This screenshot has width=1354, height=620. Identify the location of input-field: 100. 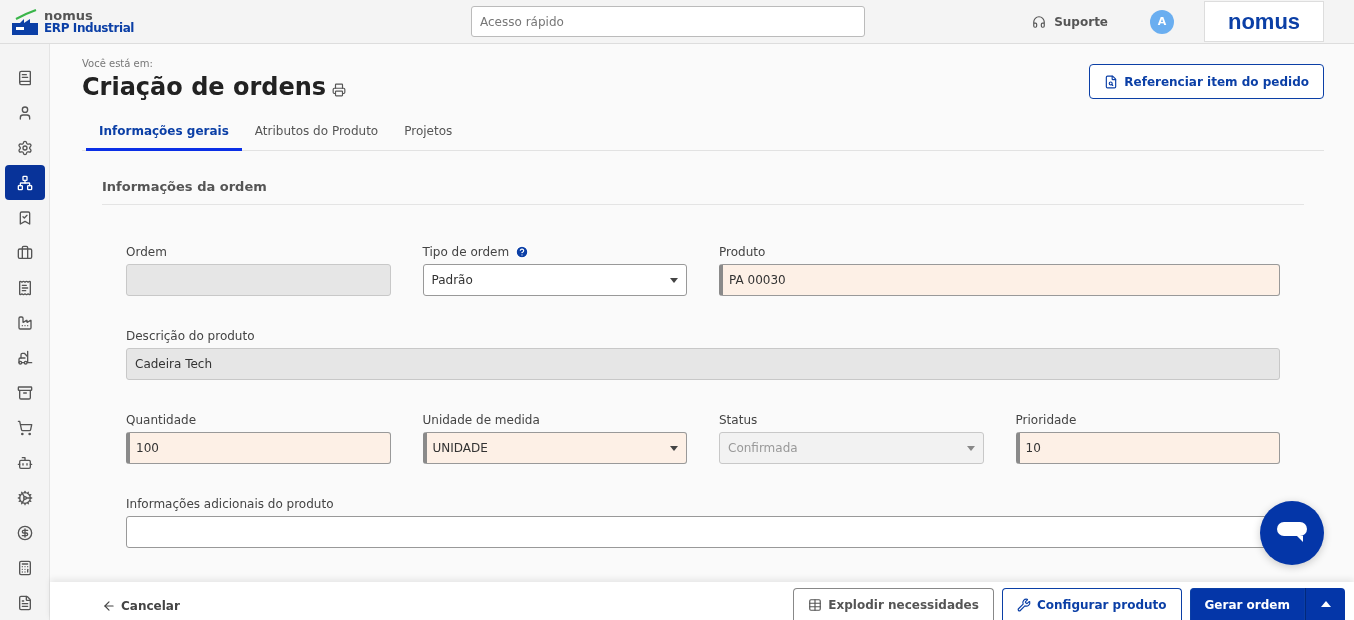
(258, 448).